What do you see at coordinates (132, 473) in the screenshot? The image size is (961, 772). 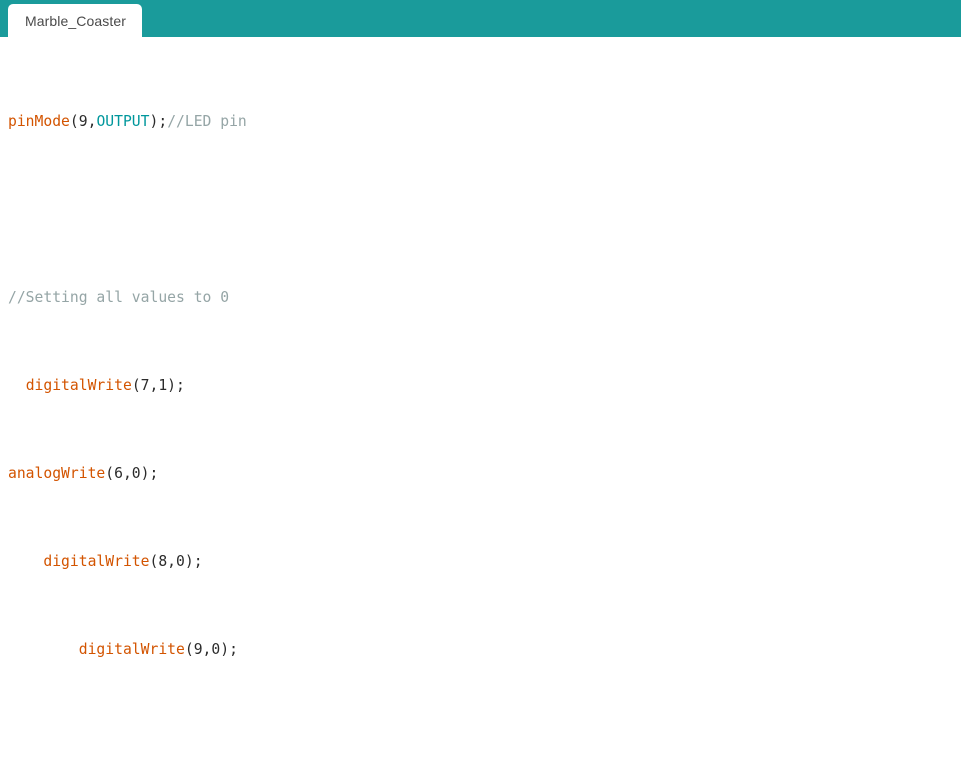 I see `token-punctuation: (6,0);` at bounding box center [132, 473].